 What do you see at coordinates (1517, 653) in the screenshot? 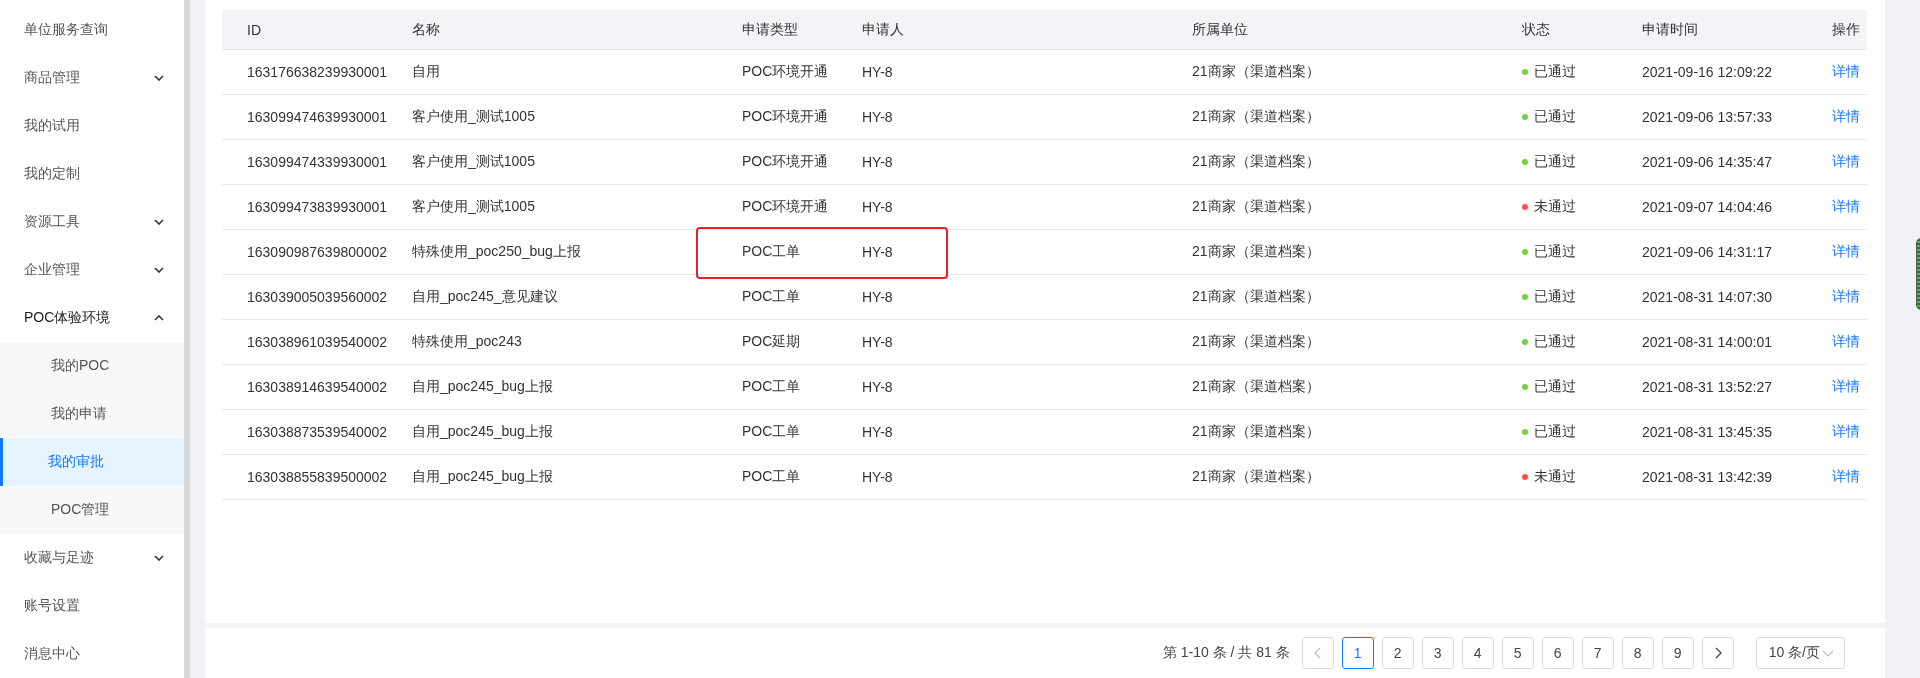
I see `page-button: 5` at bounding box center [1517, 653].